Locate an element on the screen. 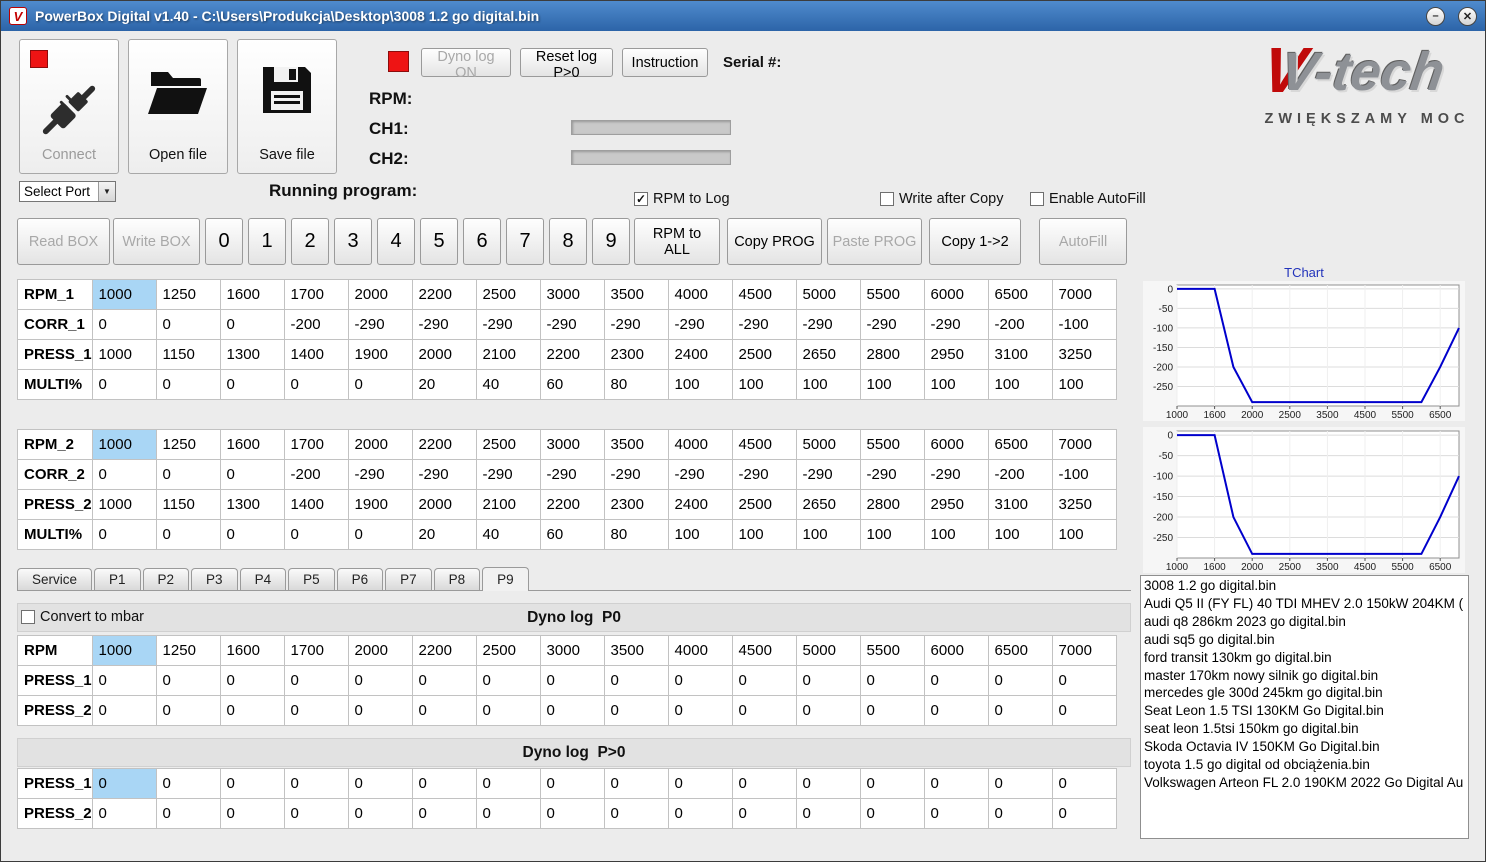 The width and height of the screenshot is (1486, 862). grid-cell: 3500 is located at coordinates (636, 444).